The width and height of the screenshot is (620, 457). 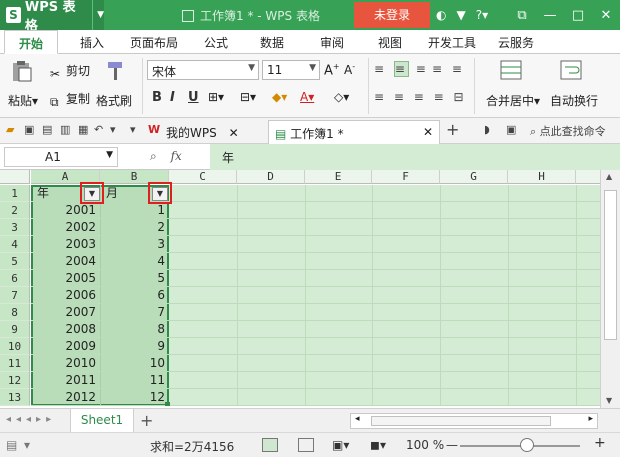 I want to click on cell-b8: 7, so click(x=134, y=312).